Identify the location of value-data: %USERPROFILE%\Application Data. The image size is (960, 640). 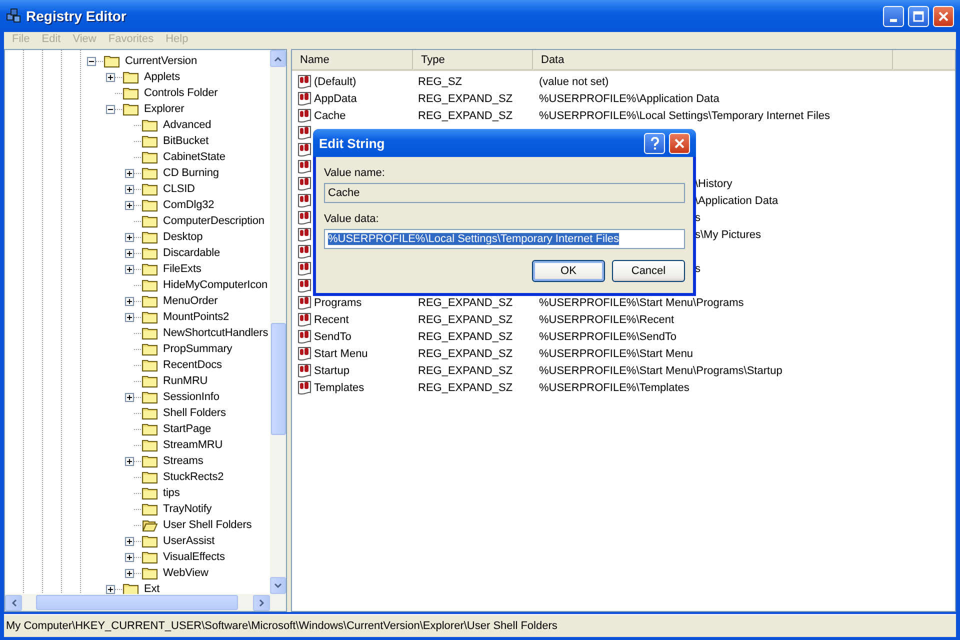
(629, 98).